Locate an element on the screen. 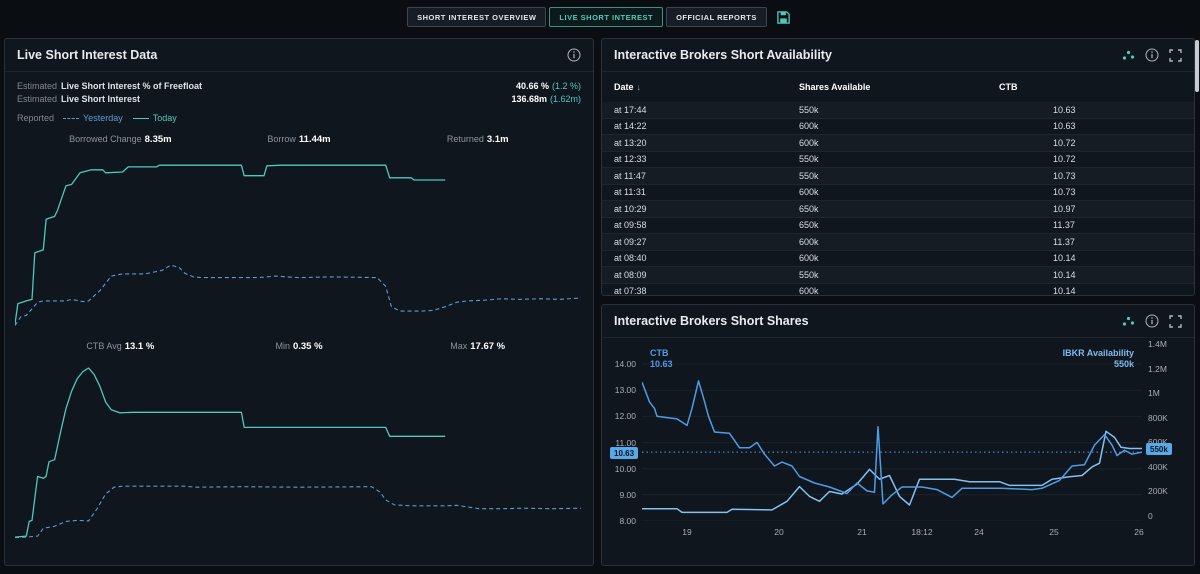 This screenshot has width=1200, height=574. right-axis-tick: 200K is located at coordinates (1158, 491).